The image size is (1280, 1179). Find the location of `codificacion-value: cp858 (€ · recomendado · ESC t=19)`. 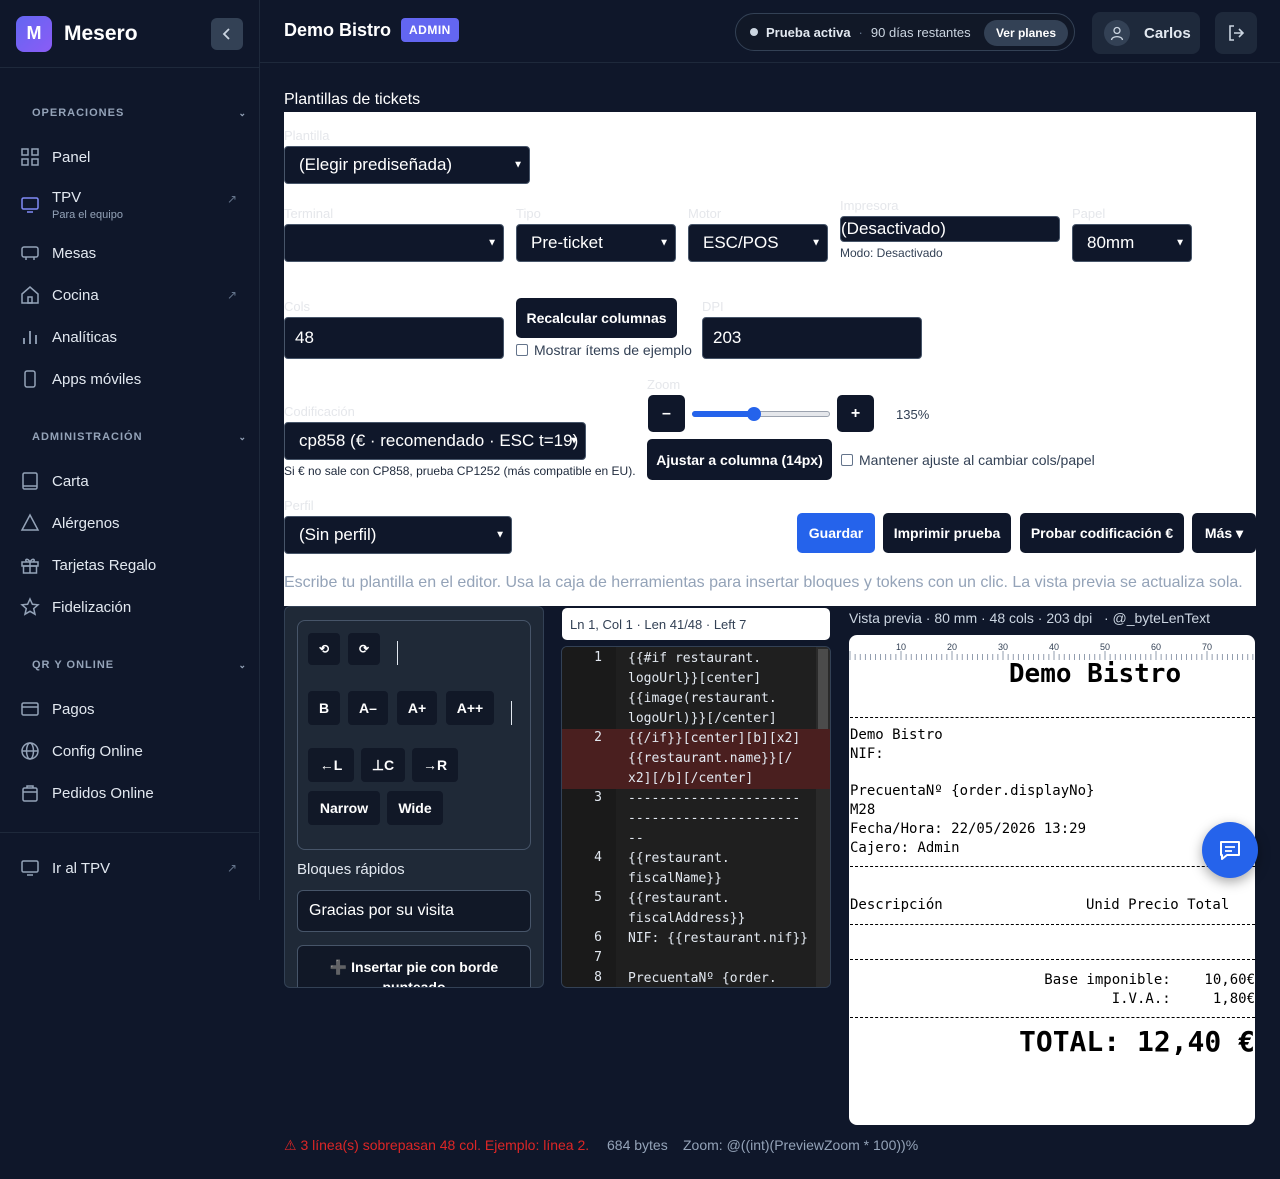

codificacion-value: cp858 (€ · recomendado · ESC t=19) is located at coordinates (439, 440).